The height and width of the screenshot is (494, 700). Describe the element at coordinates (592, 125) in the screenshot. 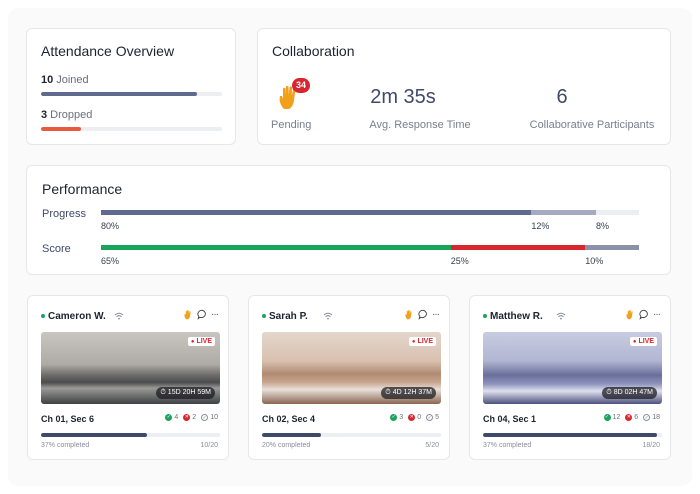

I see `participants-label: Collaborative Participants` at that location.